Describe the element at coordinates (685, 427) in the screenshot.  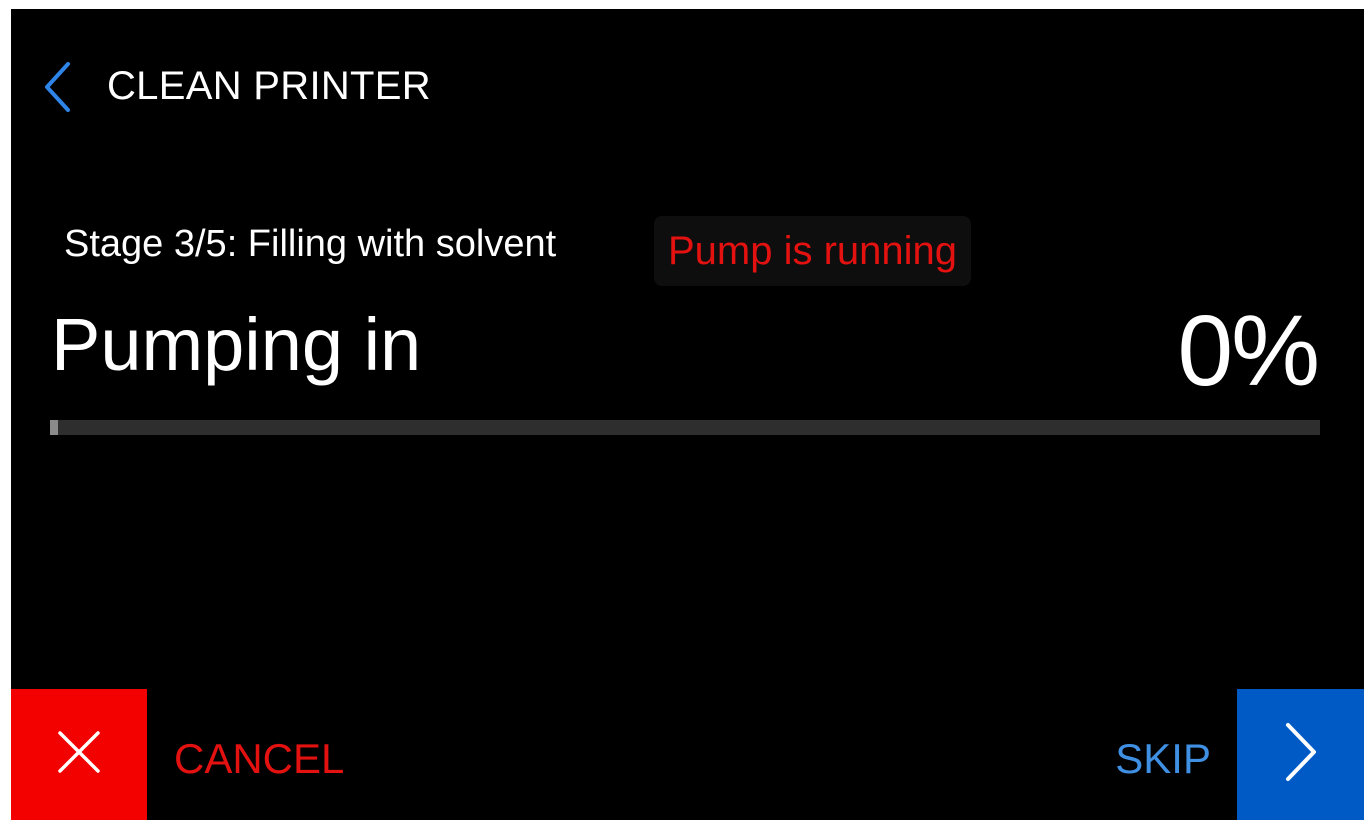
I see `progress-bar` at that location.